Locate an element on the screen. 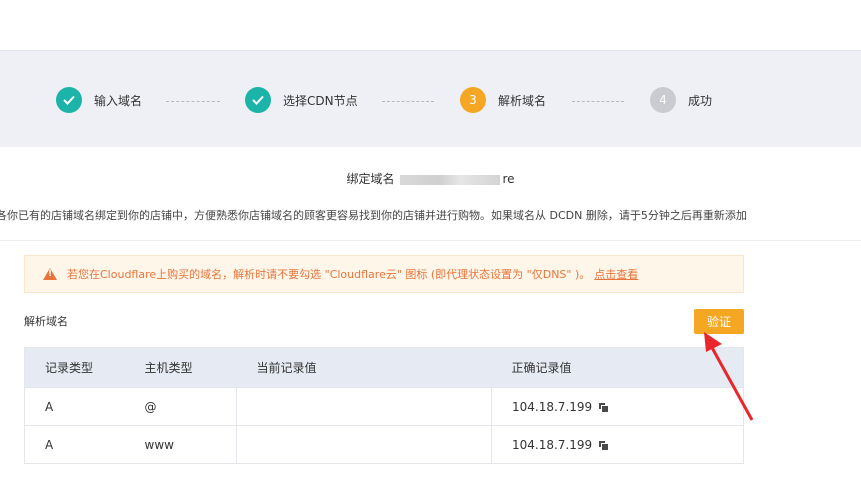 The height and width of the screenshot is (500, 861). verify-button: 验证 is located at coordinates (719, 321).